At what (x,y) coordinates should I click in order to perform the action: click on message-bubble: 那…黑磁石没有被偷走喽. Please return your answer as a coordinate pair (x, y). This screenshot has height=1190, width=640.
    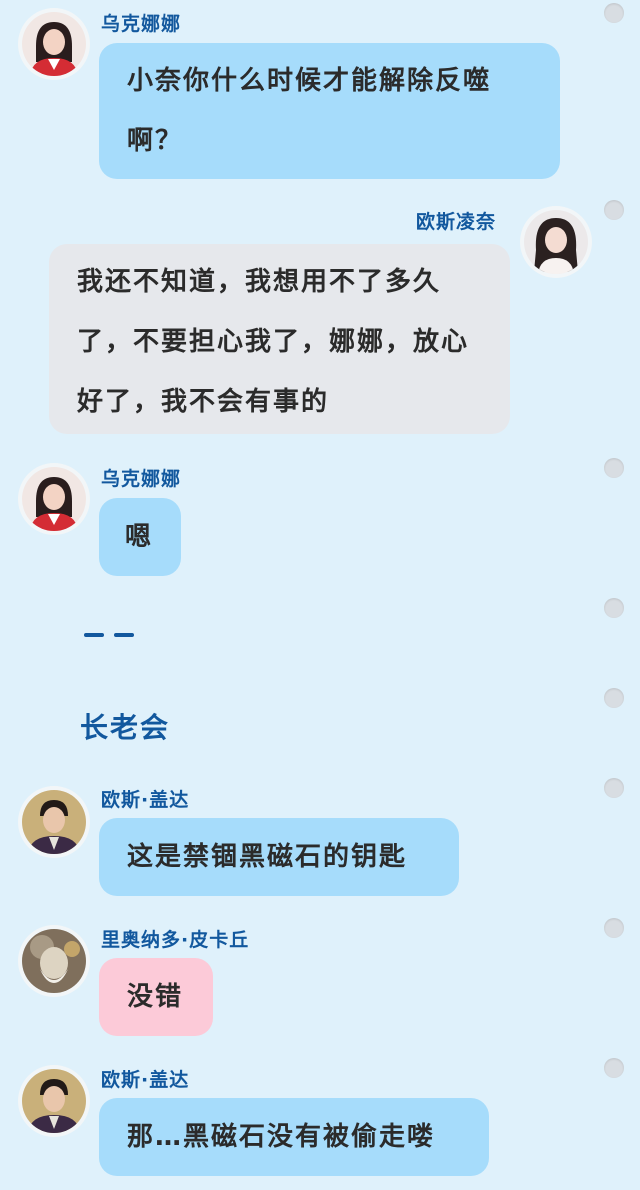
    Looking at the image, I should click on (294, 1137).